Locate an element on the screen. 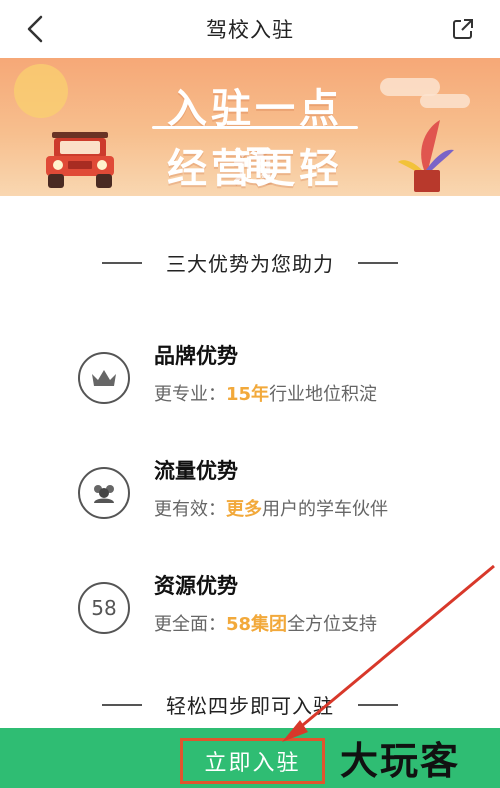 The image size is (500, 788). sun-decoration is located at coordinates (41, 91).